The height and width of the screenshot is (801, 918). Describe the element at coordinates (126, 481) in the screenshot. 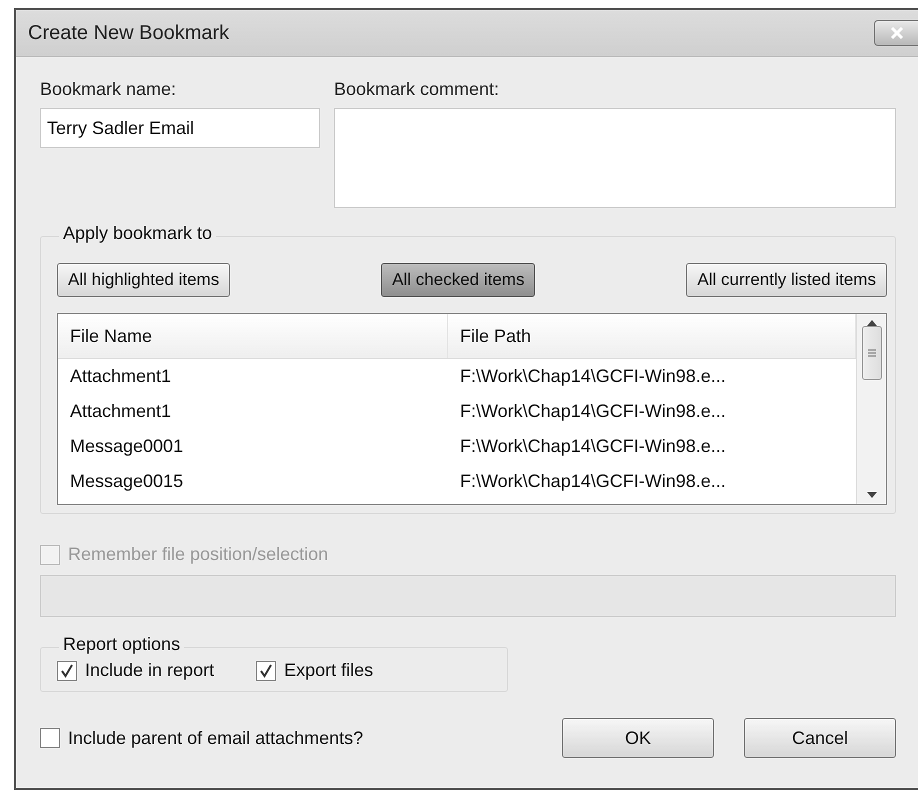

I see `table-cell-text: Message0015` at that location.